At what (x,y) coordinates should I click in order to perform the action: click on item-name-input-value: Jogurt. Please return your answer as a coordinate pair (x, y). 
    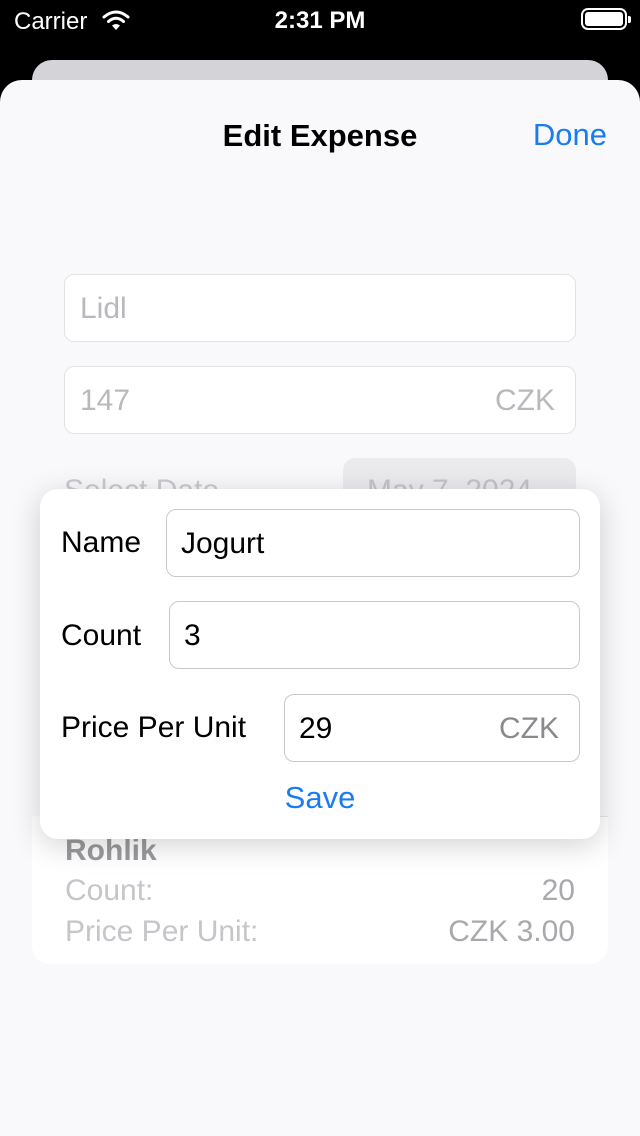
    Looking at the image, I should click on (223, 543).